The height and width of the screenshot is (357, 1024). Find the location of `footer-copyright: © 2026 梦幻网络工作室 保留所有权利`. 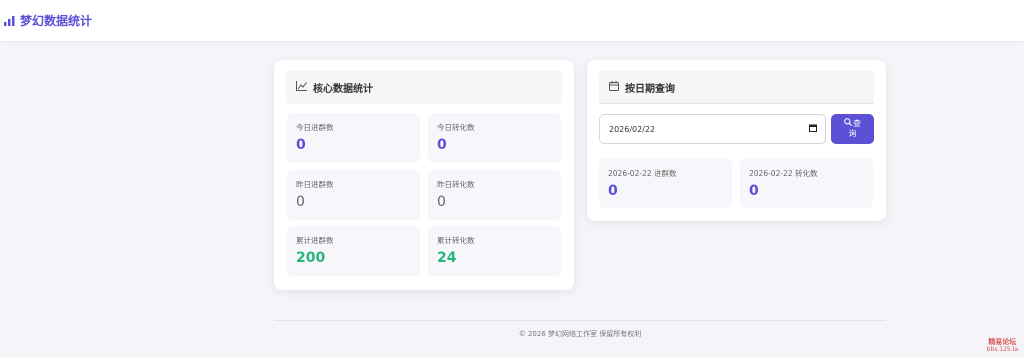

footer-copyright: © 2026 梦幻网络工作室 保留所有权利 is located at coordinates (580, 334).